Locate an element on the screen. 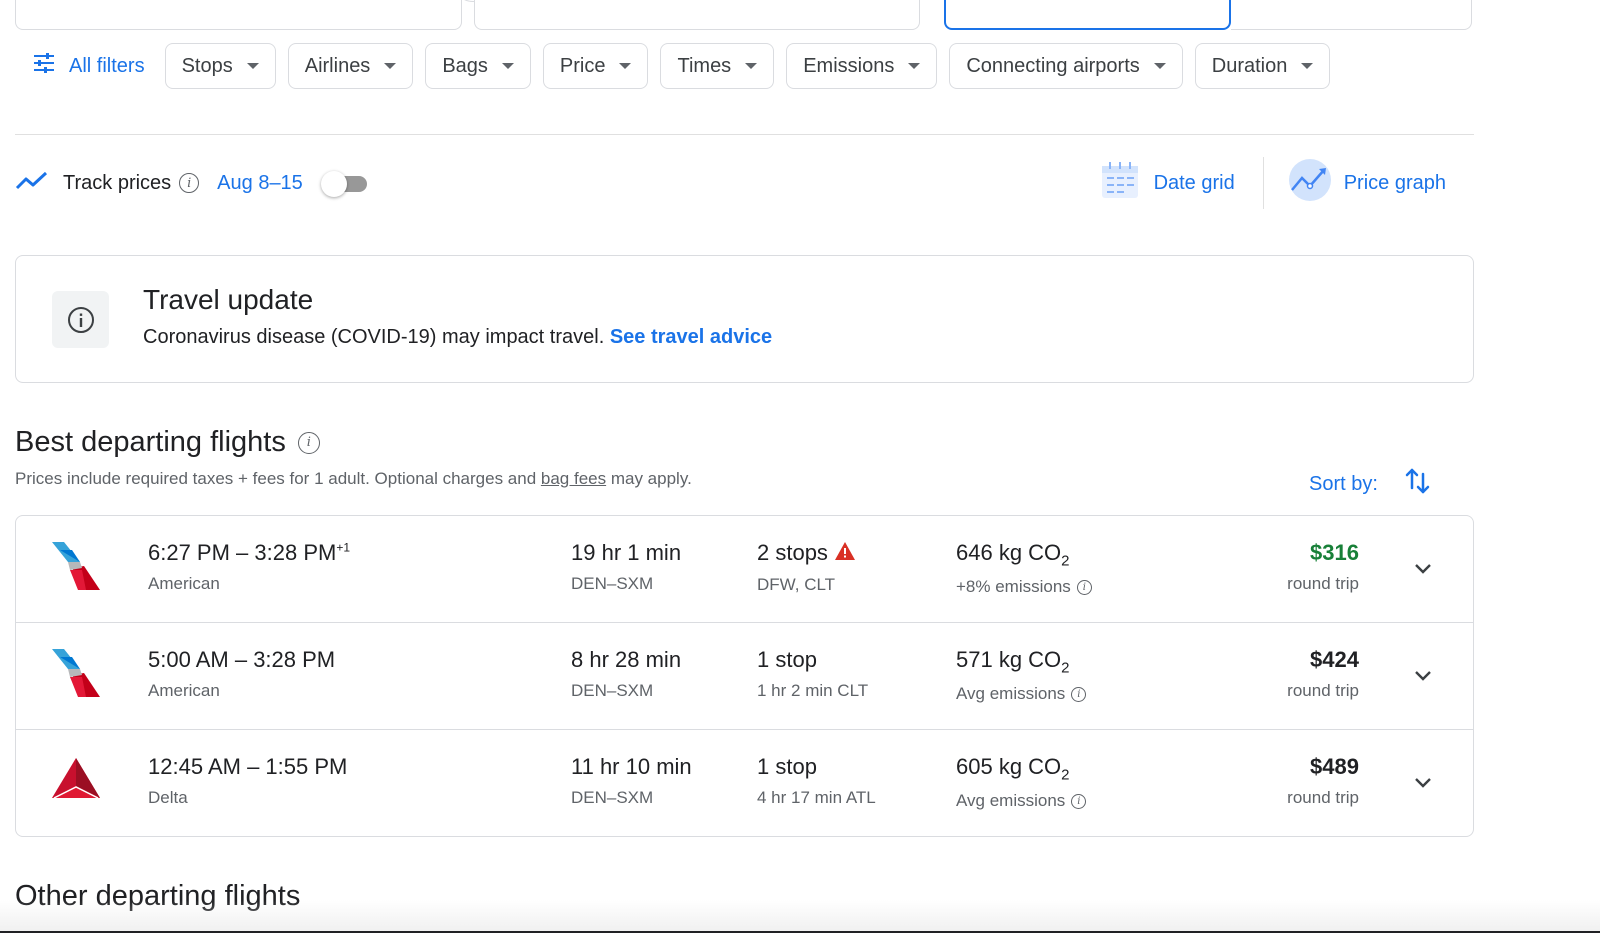 This screenshot has width=1600, height=952. price-graph-icon is located at coordinates (1310, 183).